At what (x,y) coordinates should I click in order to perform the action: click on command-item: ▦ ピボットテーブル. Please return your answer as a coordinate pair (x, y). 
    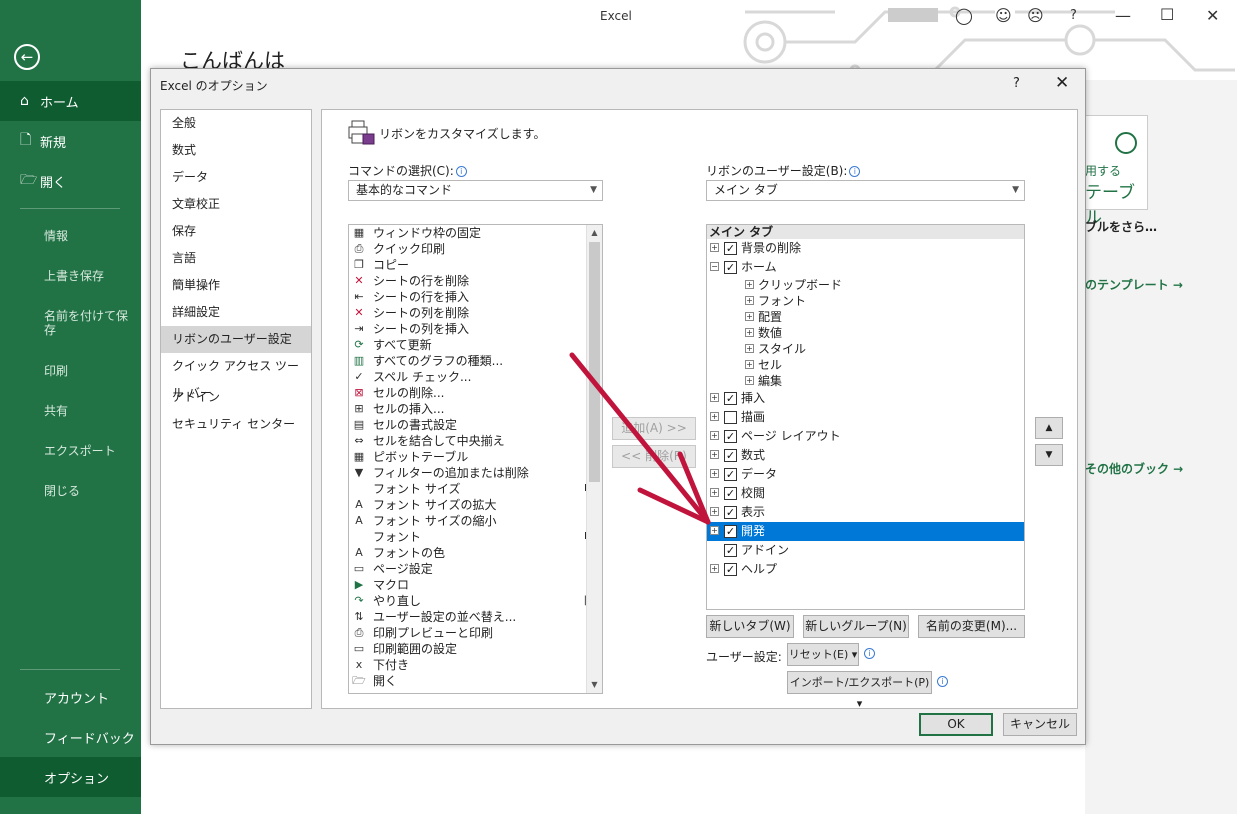
    Looking at the image, I should click on (475, 457).